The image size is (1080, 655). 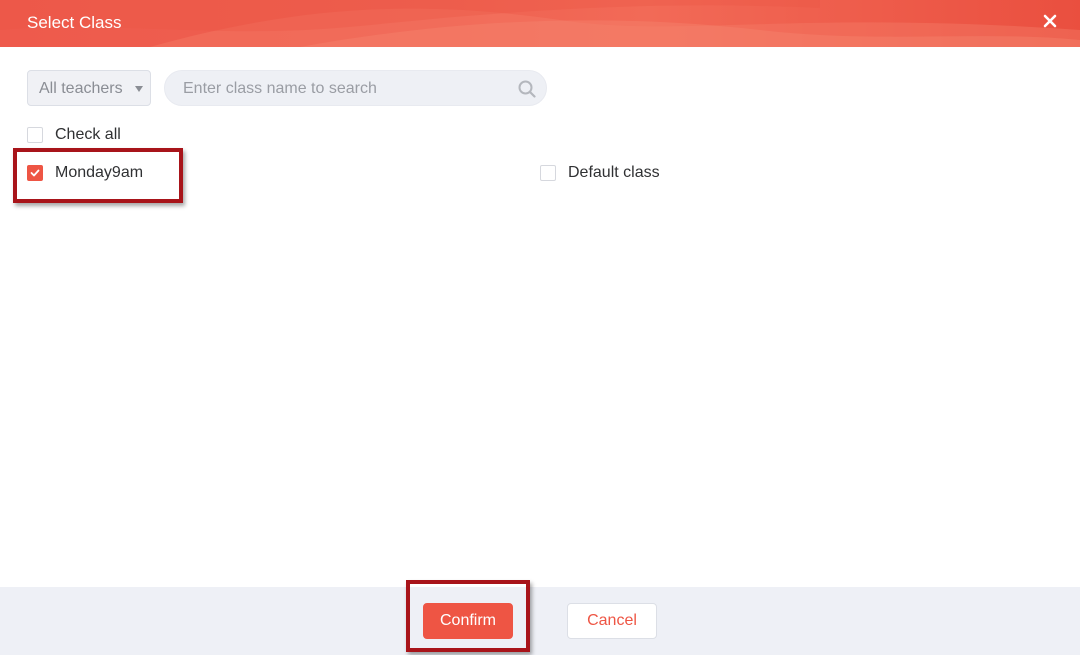 I want to click on class-search, so click(x=355, y=88).